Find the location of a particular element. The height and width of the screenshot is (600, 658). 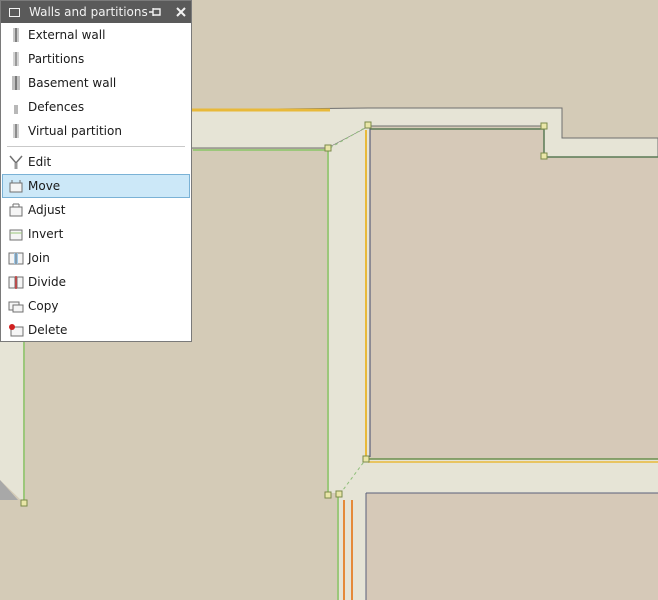

tool-move: Move is located at coordinates (96, 186).